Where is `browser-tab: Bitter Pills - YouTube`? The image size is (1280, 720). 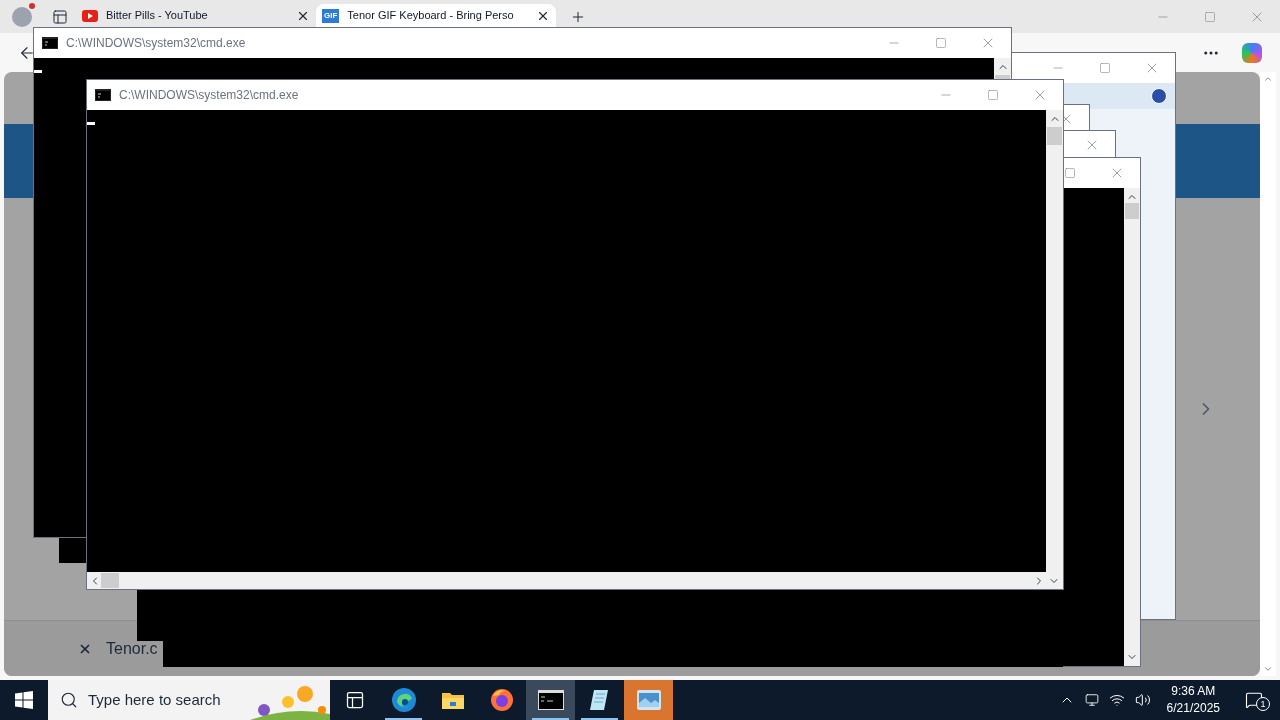 browser-tab: Bitter Pills - YouTube is located at coordinates (196, 15).